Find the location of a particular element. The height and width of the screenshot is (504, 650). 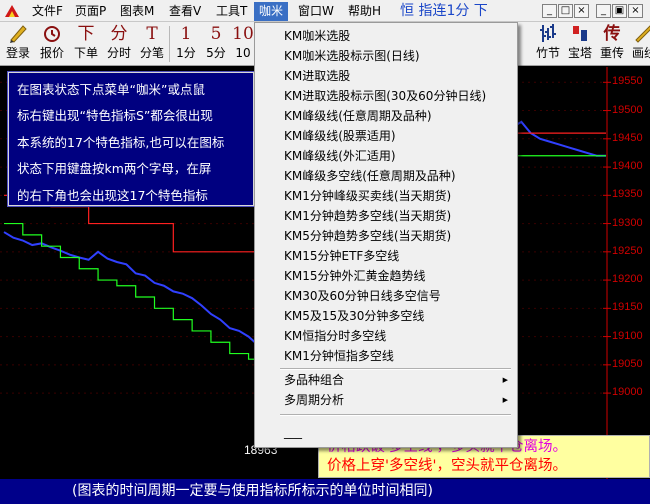

close-button: × is located at coordinates (581, 11).